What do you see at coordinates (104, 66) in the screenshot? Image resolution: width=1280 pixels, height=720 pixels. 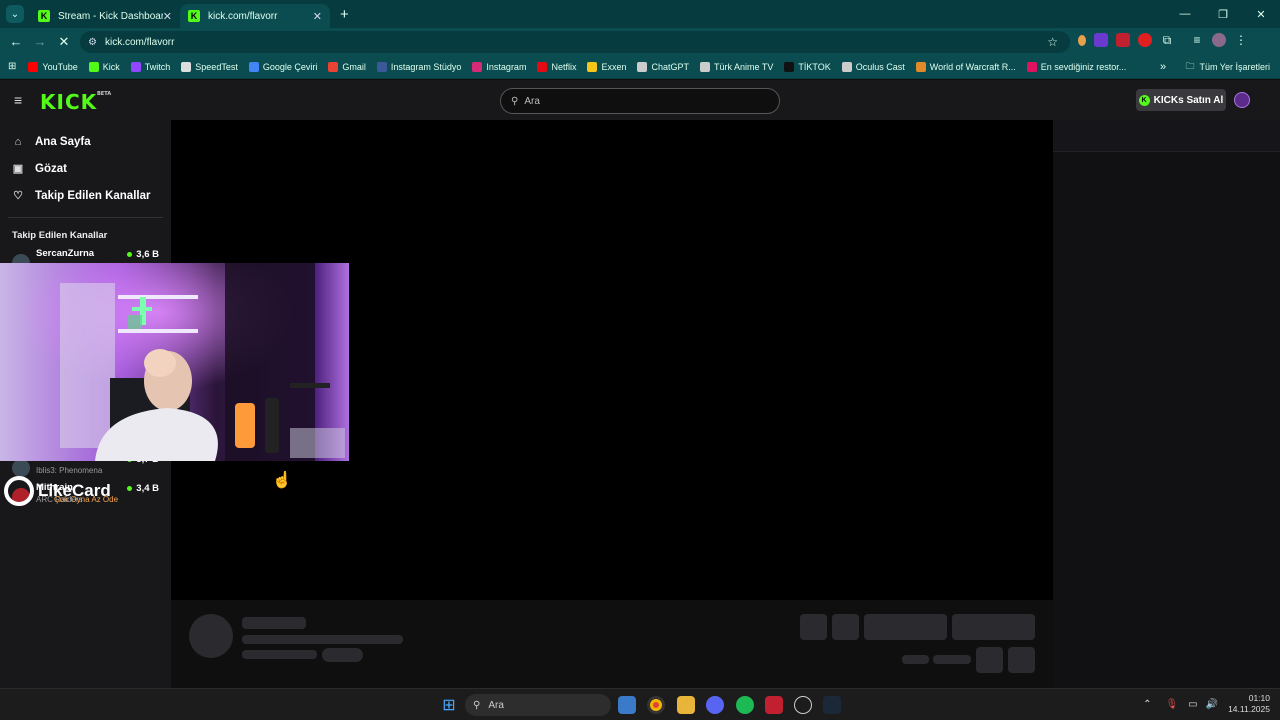 I see `bookmark-item: Kick` at bounding box center [104, 66].